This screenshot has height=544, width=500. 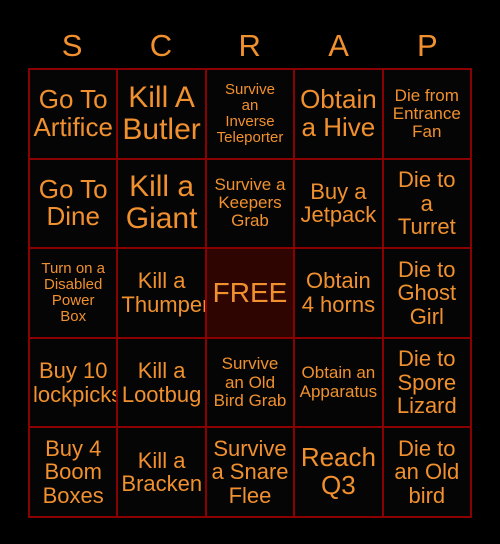 I want to click on bingo-cell-label: Die to Ghost Girl, so click(x=427, y=292).